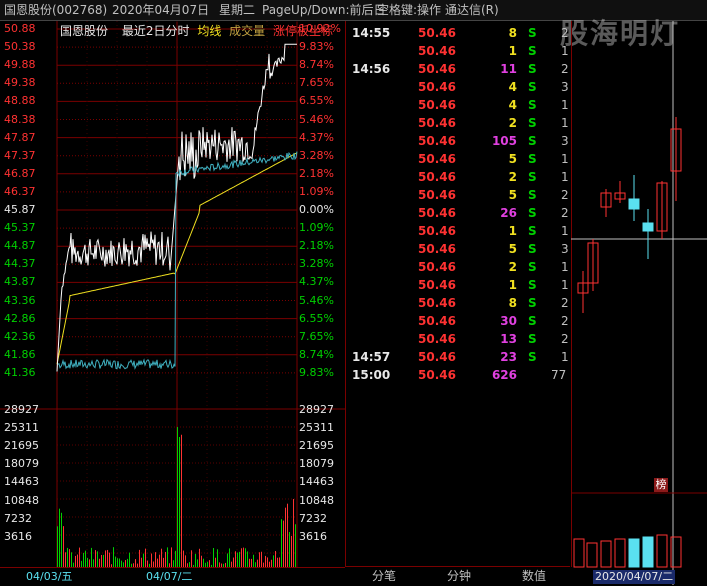  What do you see at coordinates (20, 282) in the screenshot?
I see `price-tick-label: 43.87` at bounding box center [20, 282].